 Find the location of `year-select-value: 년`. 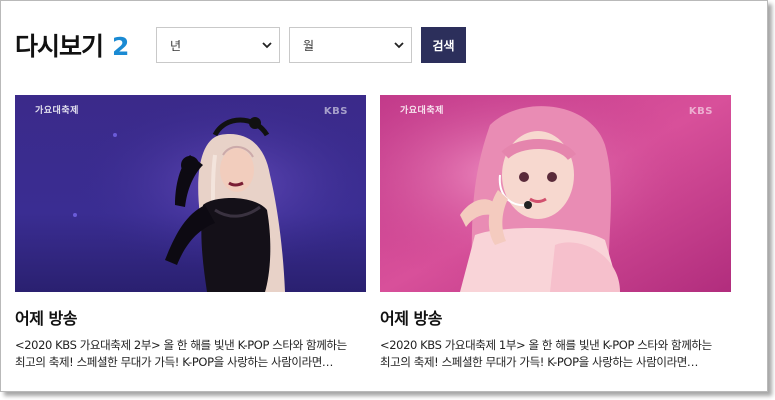

year-select-value: 년 is located at coordinates (176, 45).